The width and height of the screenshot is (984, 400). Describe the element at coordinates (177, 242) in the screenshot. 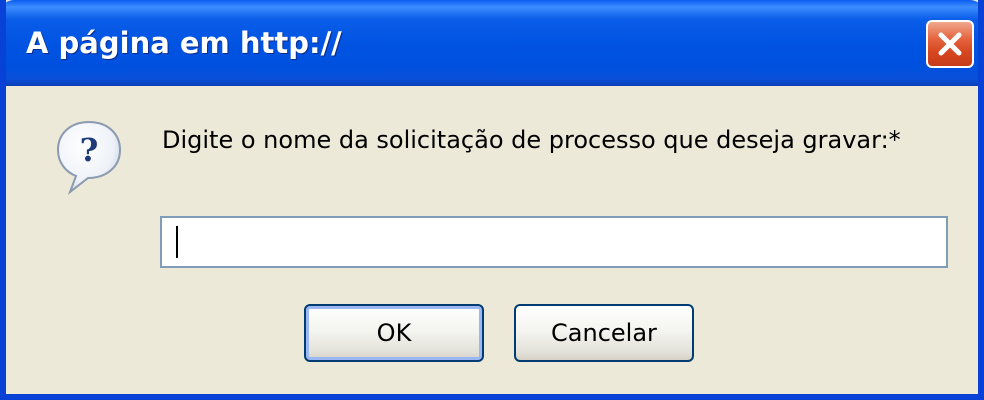

I see `text-caret` at that location.